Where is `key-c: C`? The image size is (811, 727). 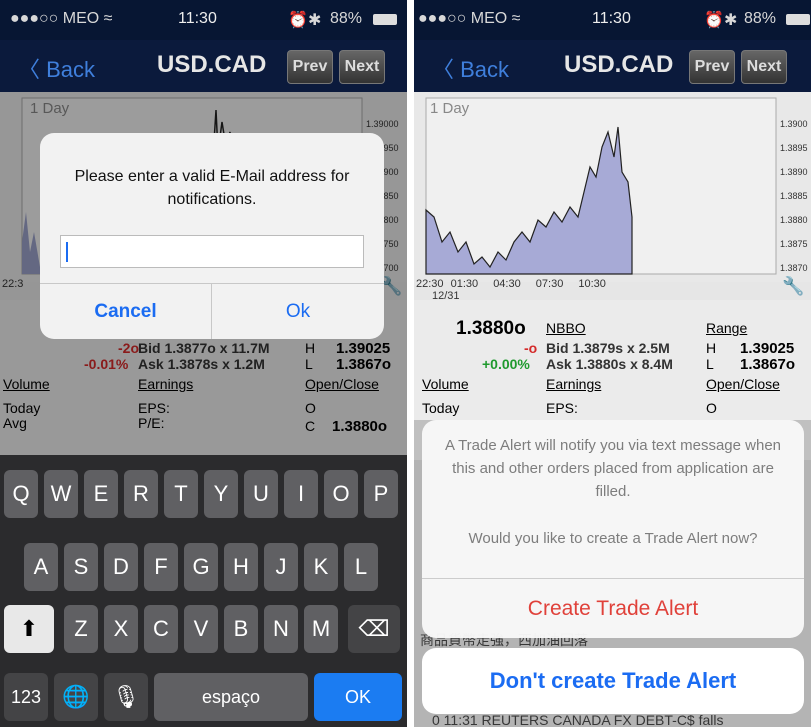
key-c: C is located at coordinates (161, 629).